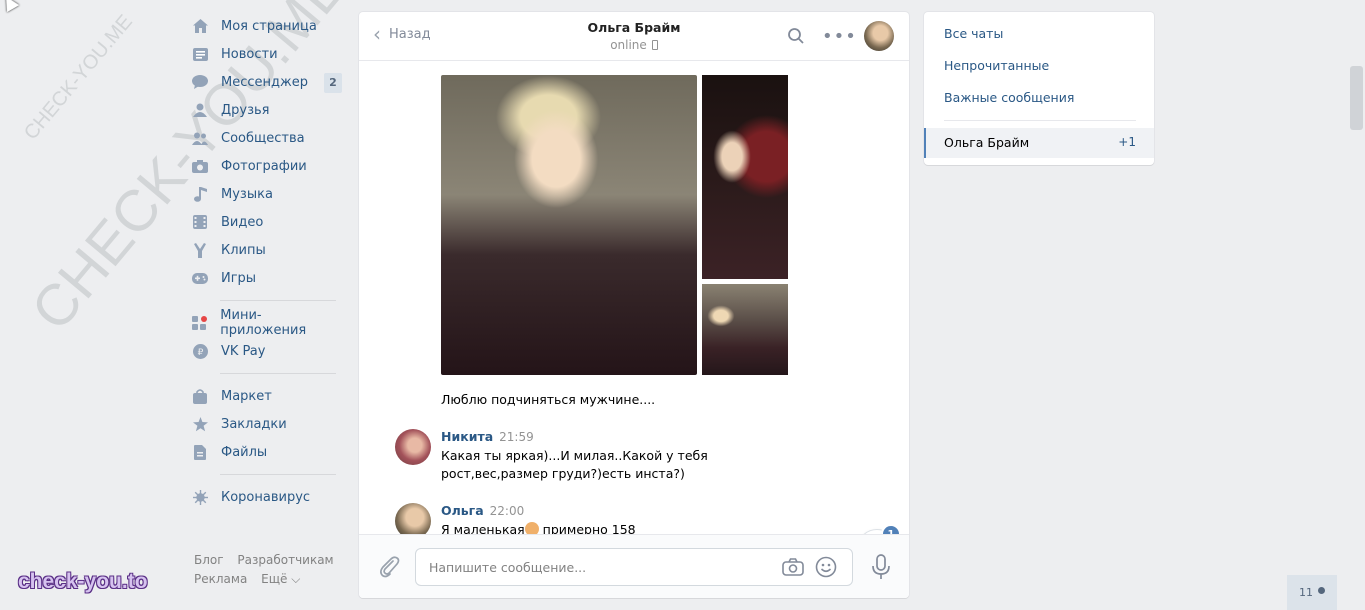  Describe the element at coordinates (243, 250) in the screenshot. I see `nav-item-label: Клипы` at that location.